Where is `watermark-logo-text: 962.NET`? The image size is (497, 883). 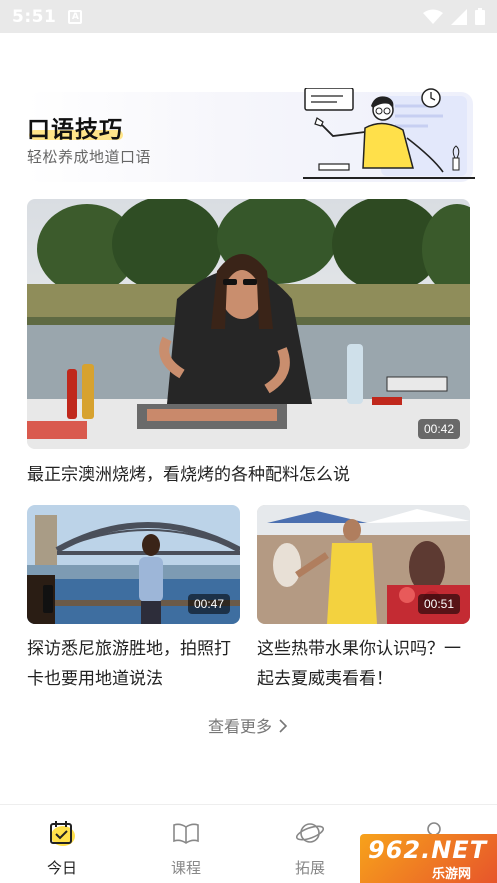 watermark-logo-text: 962.NET is located at coordinates (428, 850).